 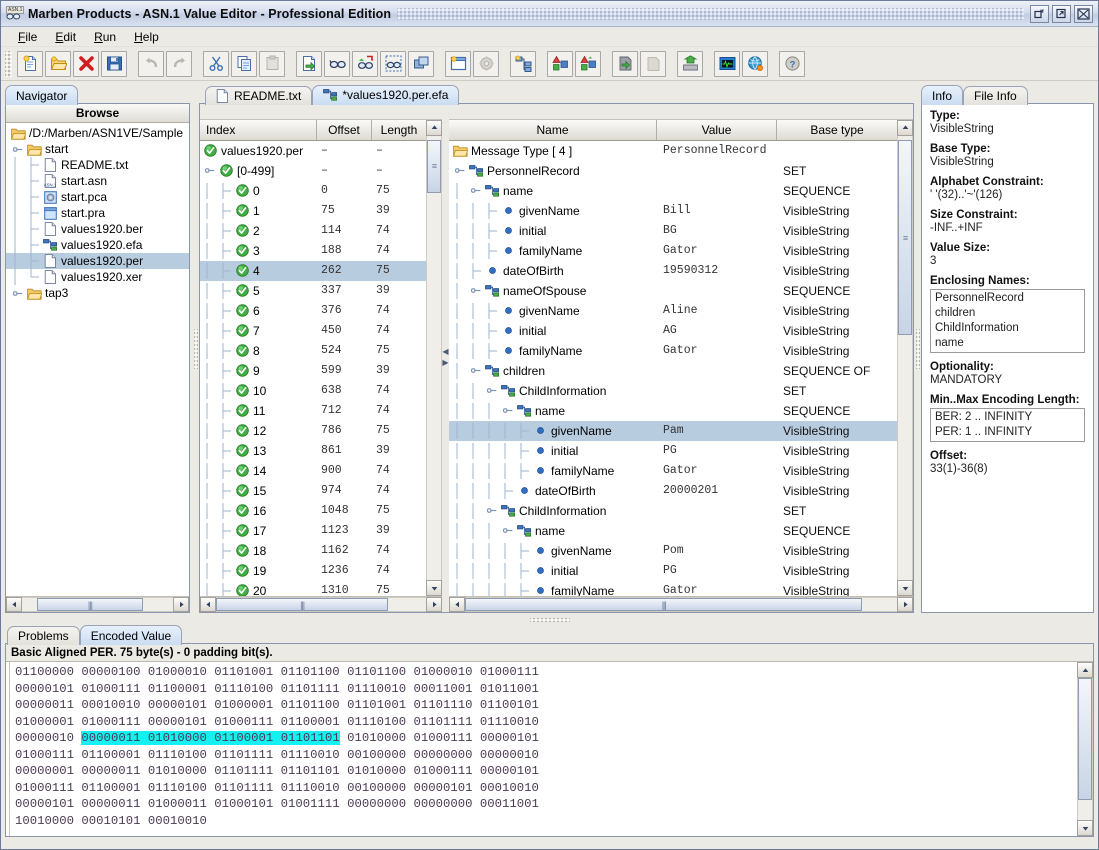 I want to click on index-scroll-down-button, so click(x=434, y=588).